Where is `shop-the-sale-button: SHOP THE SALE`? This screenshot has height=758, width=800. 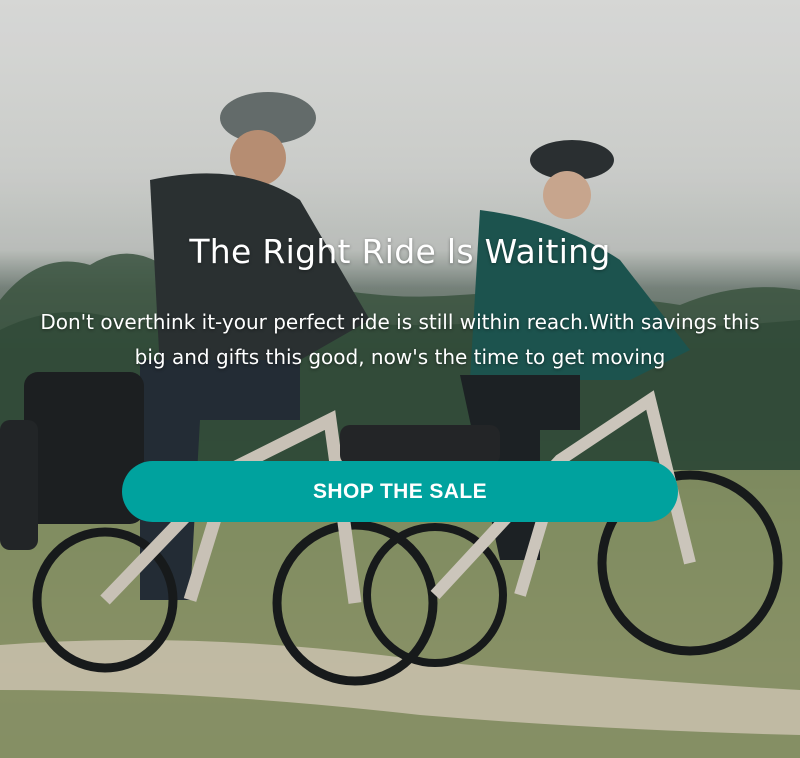
shop-the-sale-button: SHOP THE SALE is located at coordinates (400, 491).